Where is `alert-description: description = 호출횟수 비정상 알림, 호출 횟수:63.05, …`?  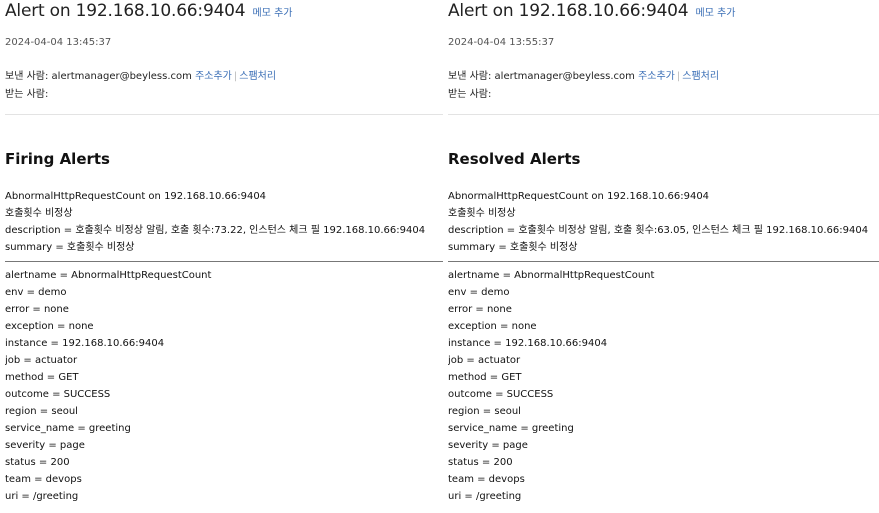
alert-description: description = 호출횟수 비정상 알림, 호출 횟수:63.05, … is located at coordinates (658, 230).